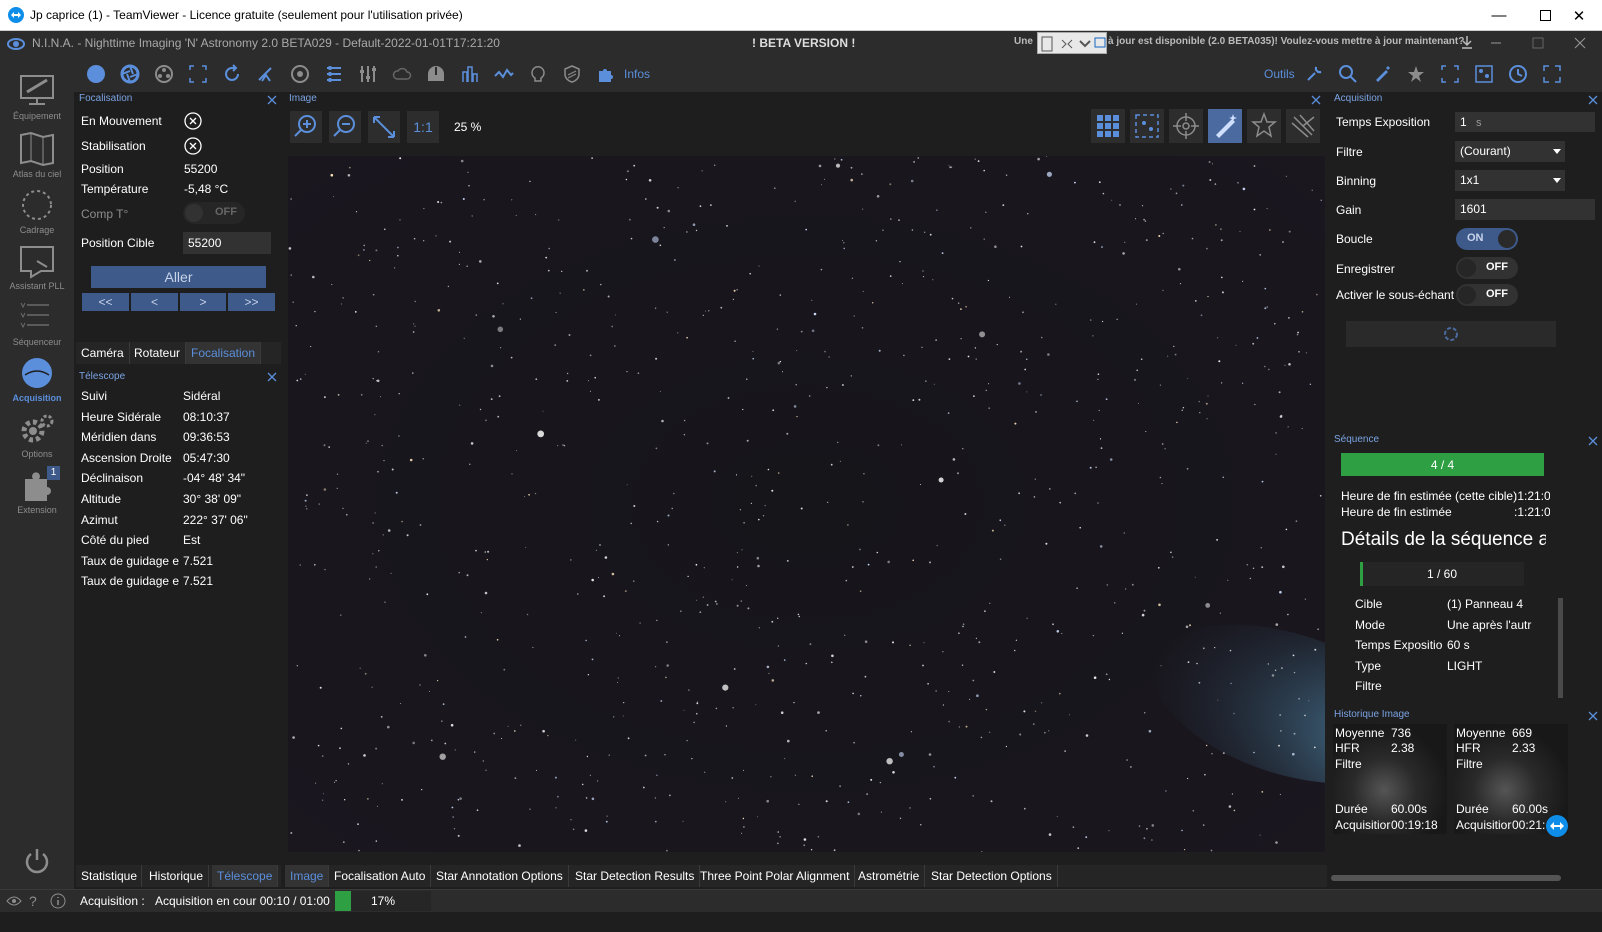 The width and height of the screenshot is (1602, 932). What do you see at coordinates (423, 127) in the screenshot?
I see `zoom-1to1-button: 1:1` at bounding box center [423, 127].